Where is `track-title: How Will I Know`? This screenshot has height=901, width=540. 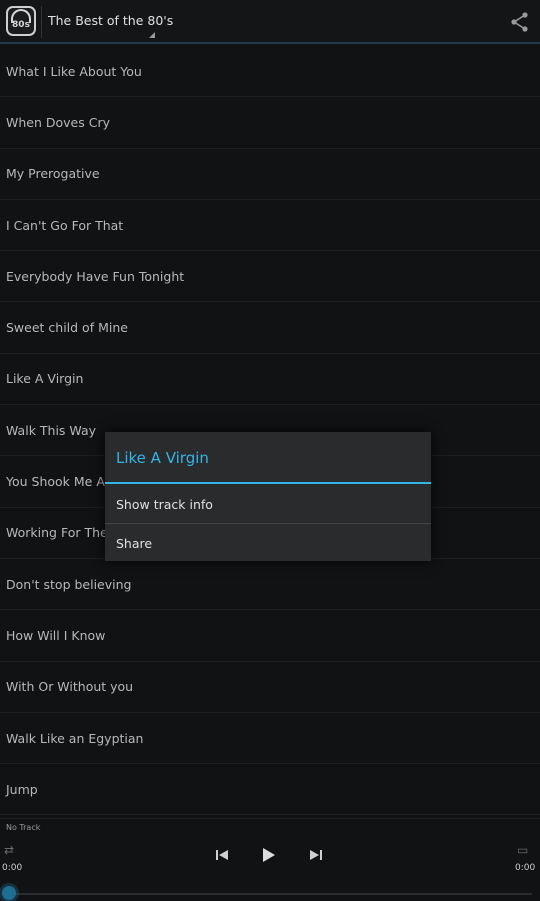
track-title: How Will I Know is located at coordinates (56, 635).